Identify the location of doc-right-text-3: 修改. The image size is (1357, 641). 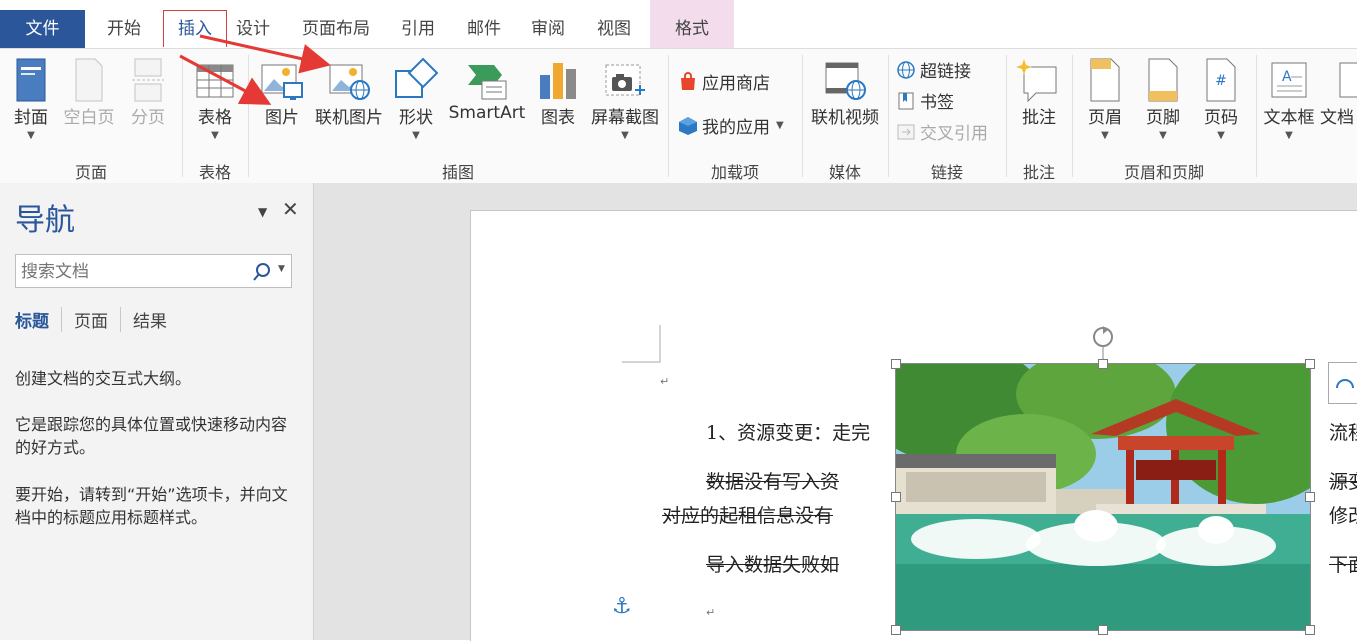
(1343, 514).